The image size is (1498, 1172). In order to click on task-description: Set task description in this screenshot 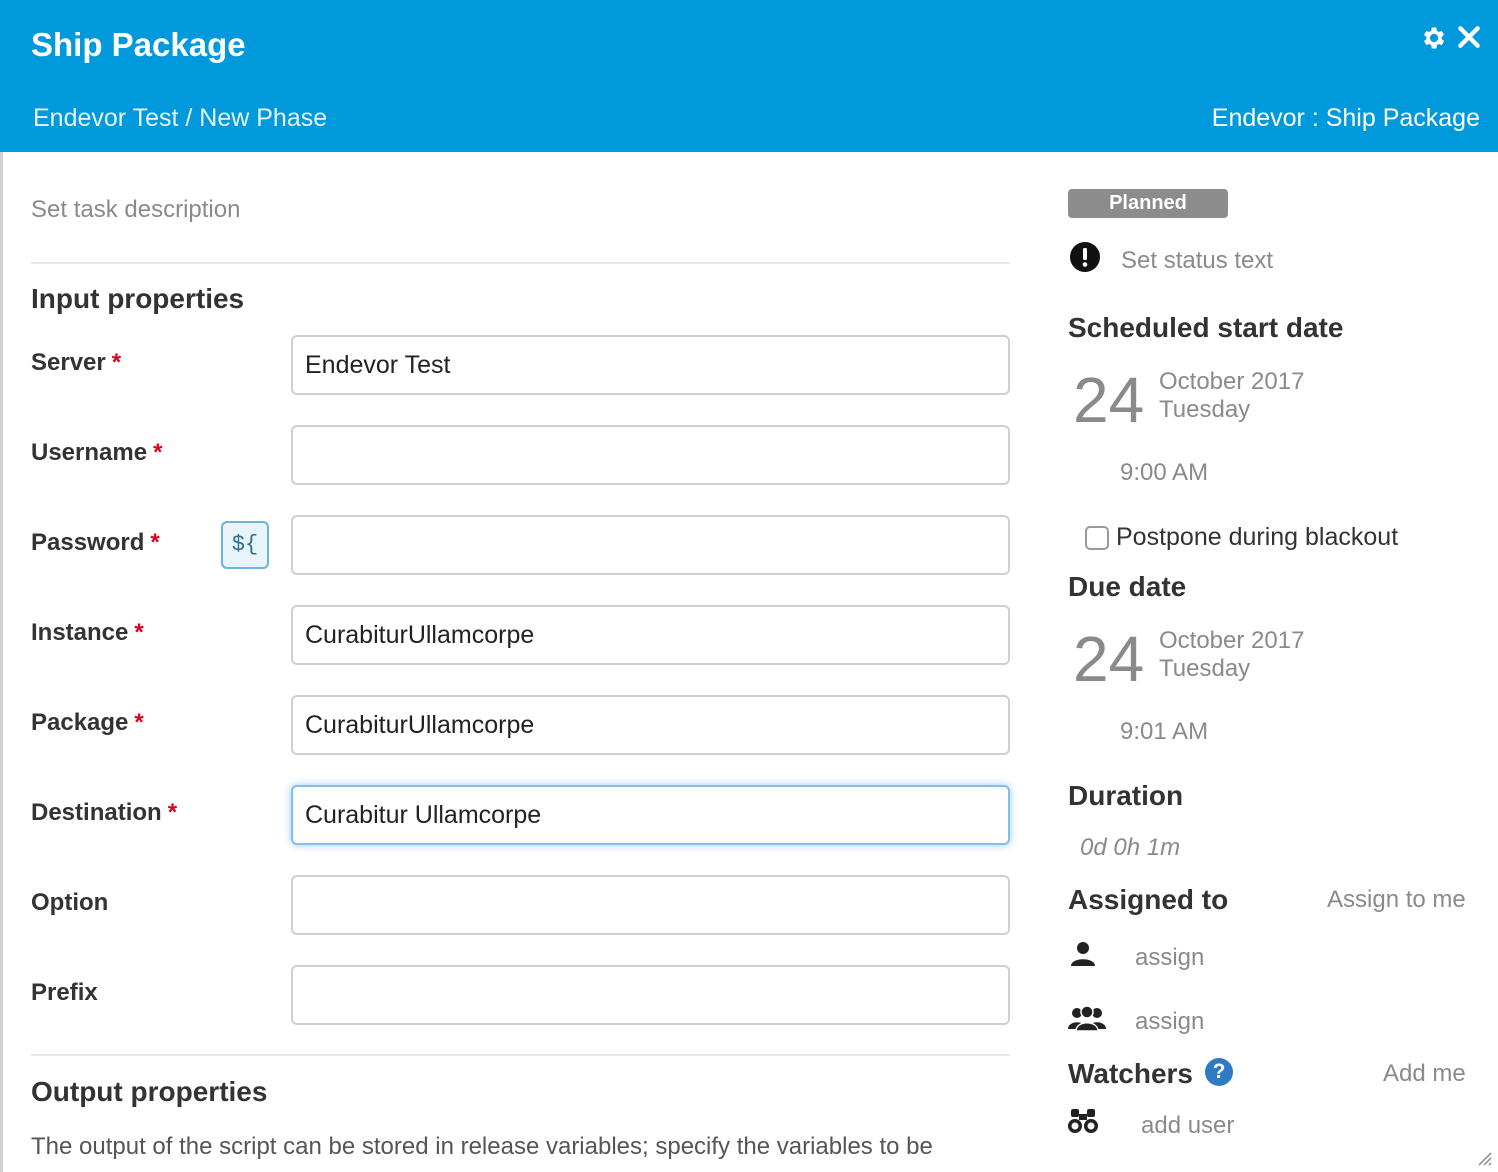, I will do `click(135, 210)`.